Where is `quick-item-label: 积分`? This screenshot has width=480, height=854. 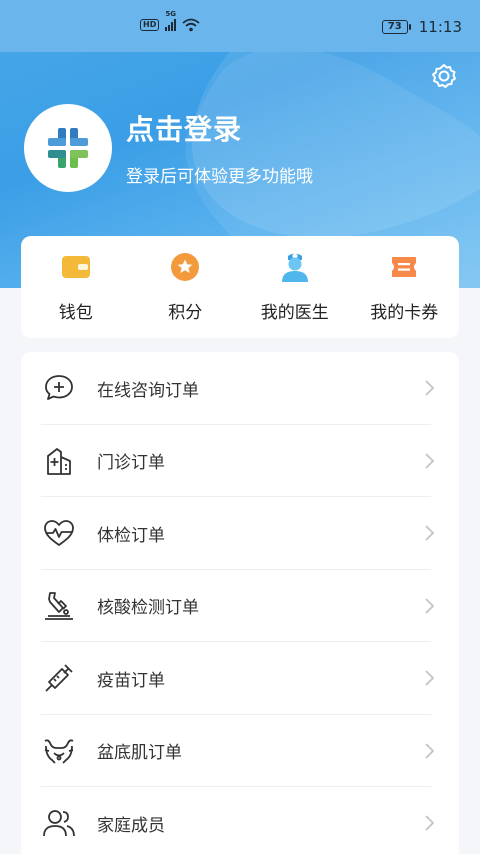 quick-item-label: 积分 is located at coordinates (185, 313).